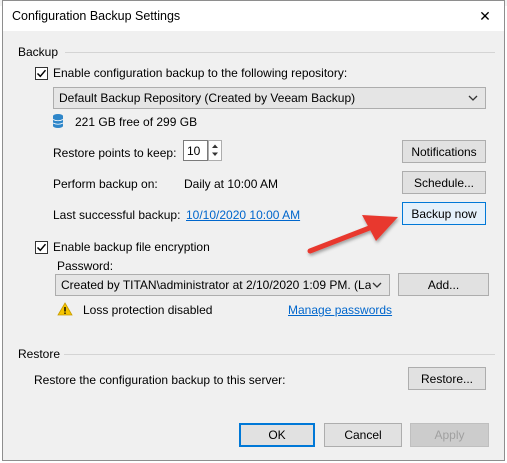 This screenshot has width=507, height=463. I want to click on backup-group-divider, so click(280, 52).